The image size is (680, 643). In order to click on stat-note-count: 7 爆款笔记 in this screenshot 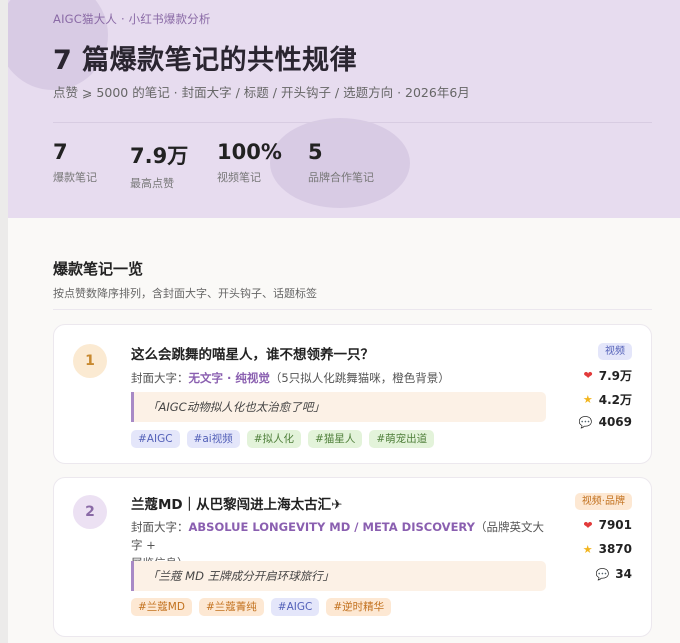, I will do `click(75, 162)`.